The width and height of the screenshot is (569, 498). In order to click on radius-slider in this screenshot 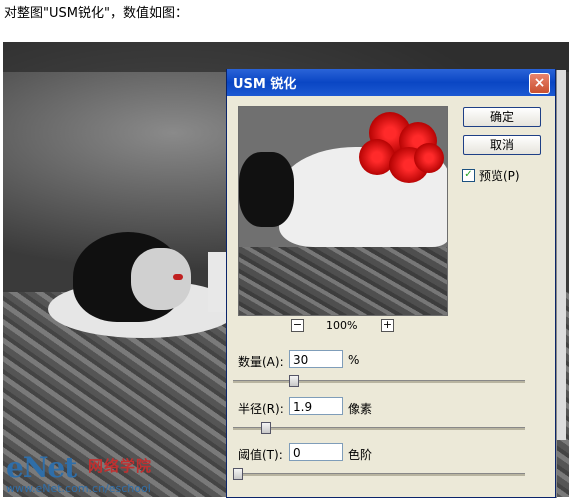, I will do `click(379, 428)`.